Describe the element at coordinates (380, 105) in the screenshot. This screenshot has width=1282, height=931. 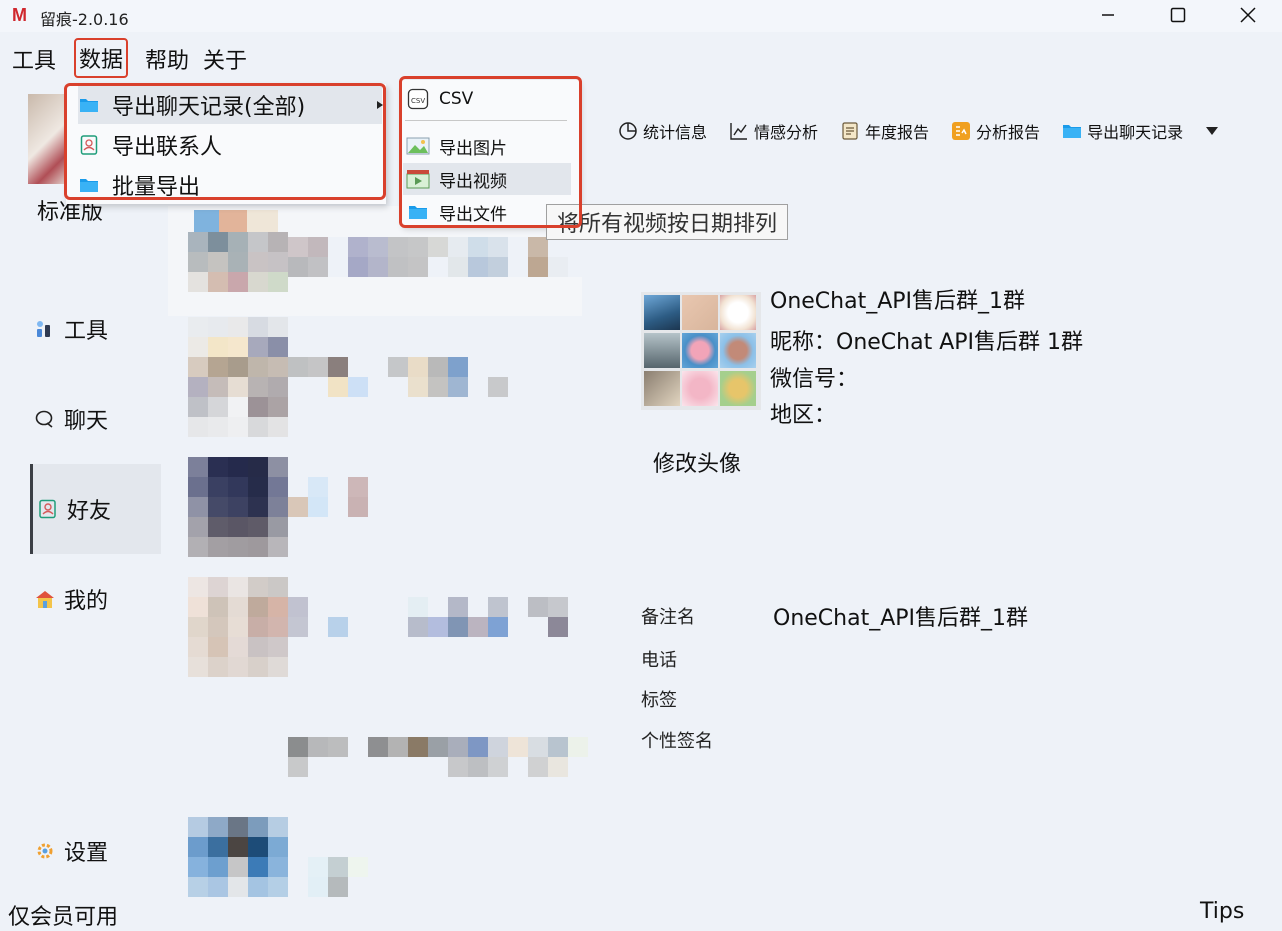
I see `submenu-arrow-icon` at that location.